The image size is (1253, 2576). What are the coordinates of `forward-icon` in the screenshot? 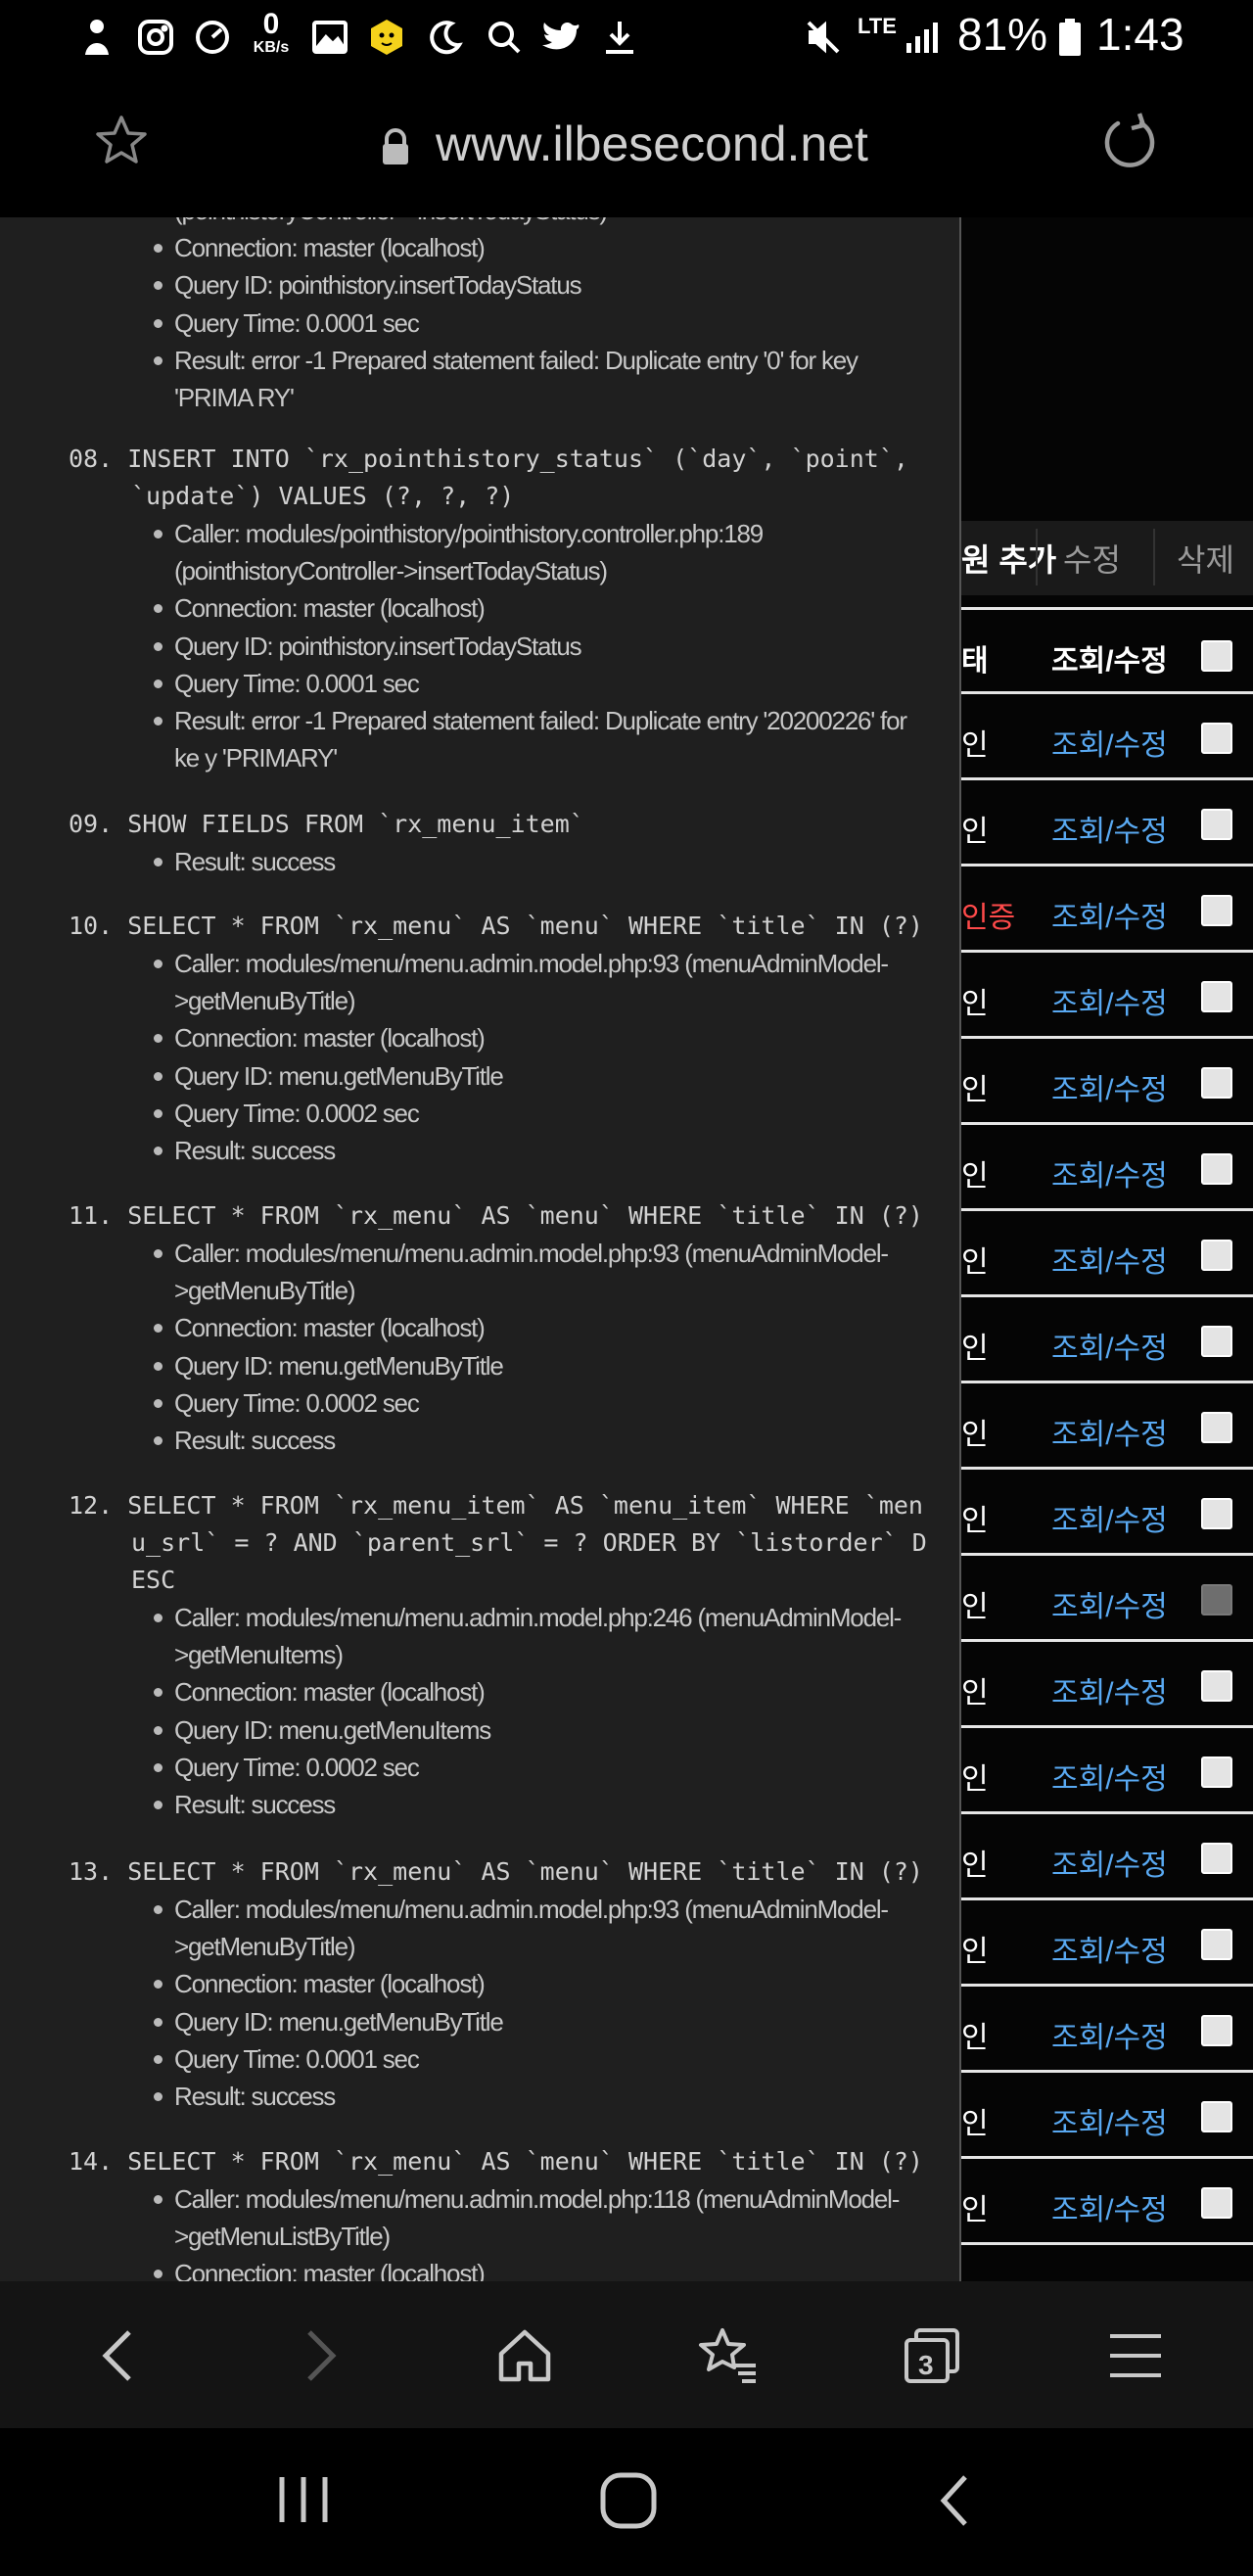 It's located at (321, 2356).